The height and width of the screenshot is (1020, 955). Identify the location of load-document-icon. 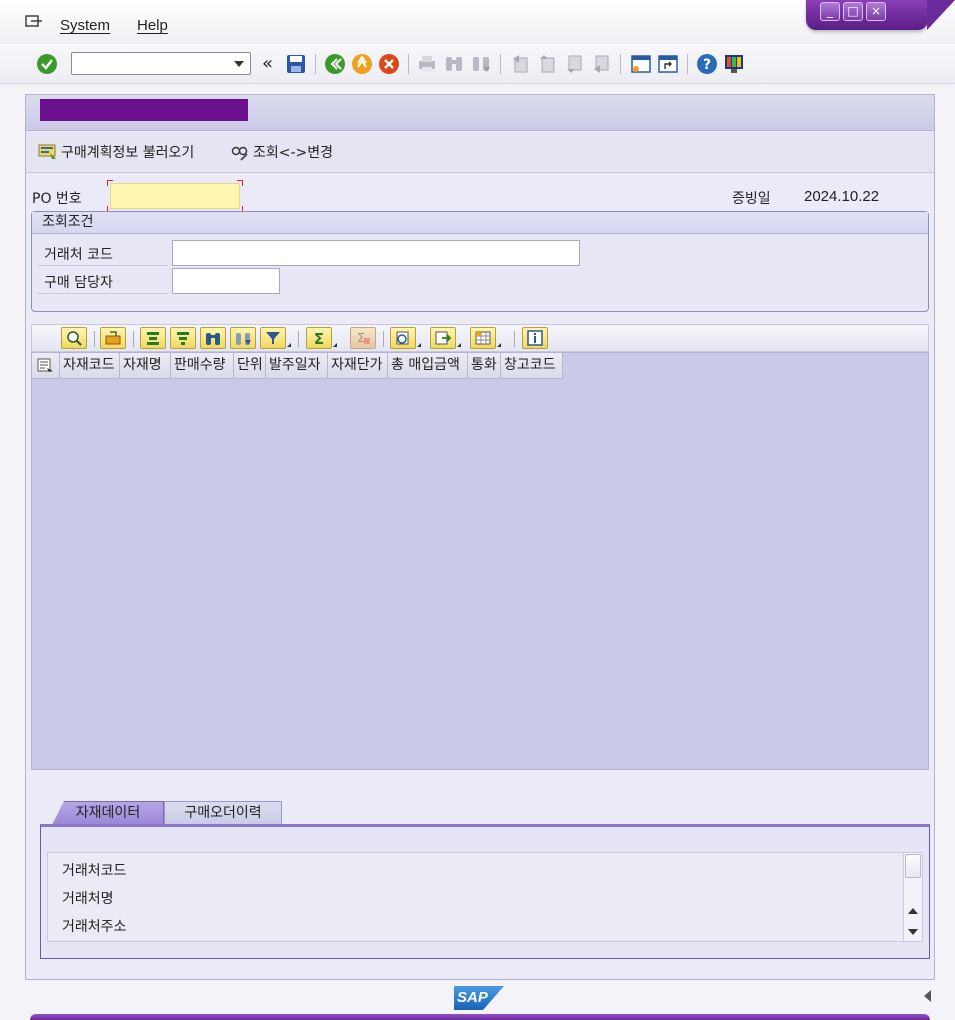
(47, 151).